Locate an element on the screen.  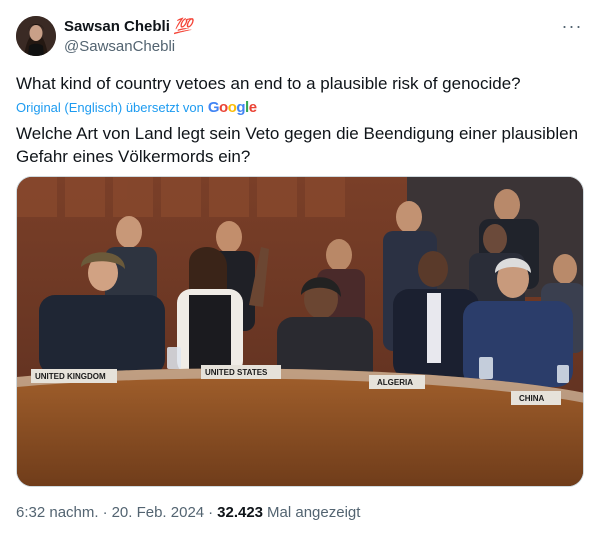
translation-attribution: Original (Englisch) übersetzt von Google is located at coordinates (136, 107).